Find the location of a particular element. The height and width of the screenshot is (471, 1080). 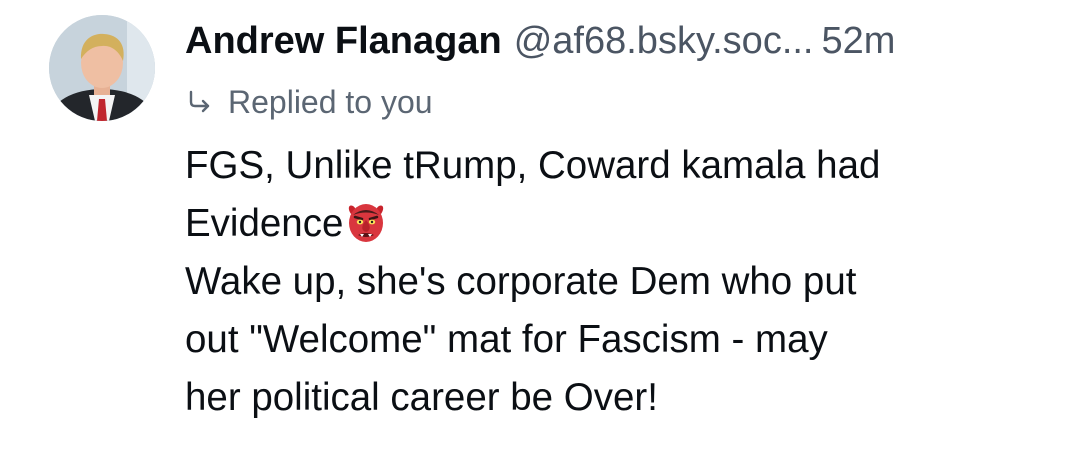

goblin-face-emoji is located at coordinates (366, 223).